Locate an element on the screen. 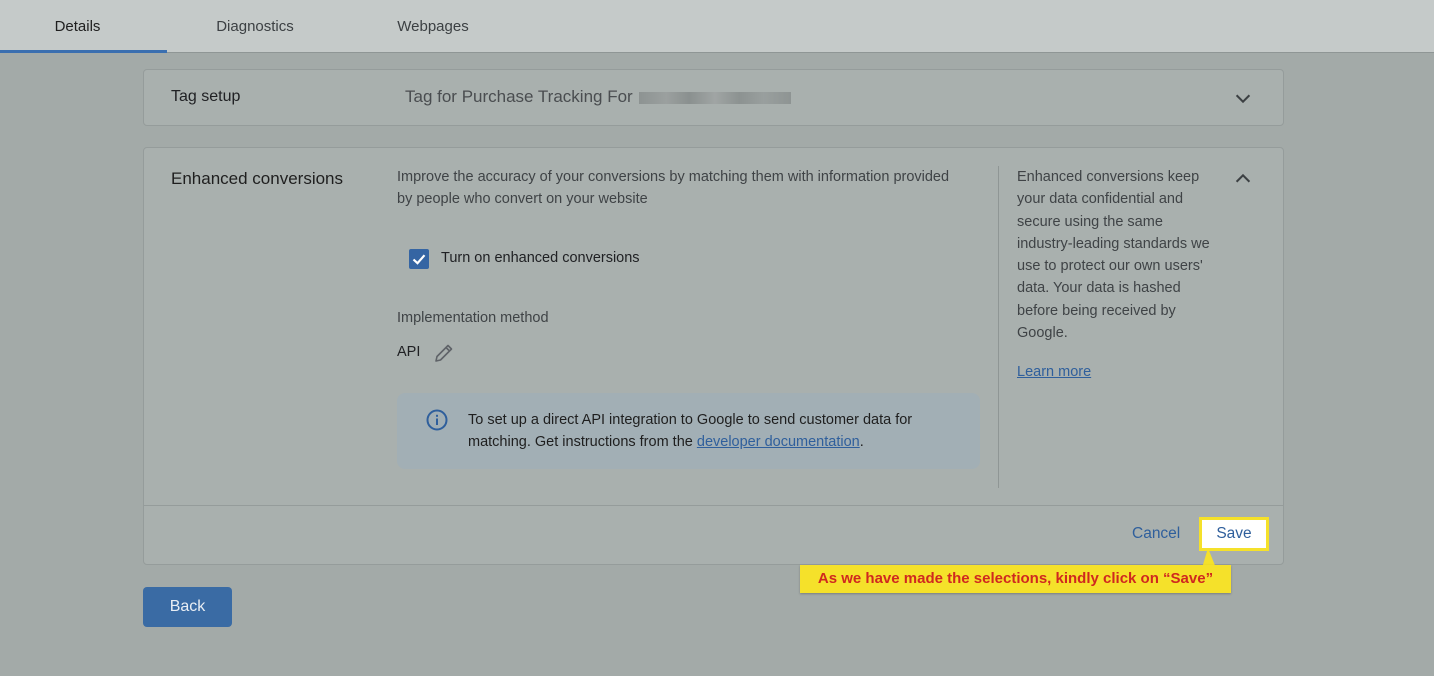  enhanced-conversions-title: Enhanced conversions is located at coordinates (257, 178).